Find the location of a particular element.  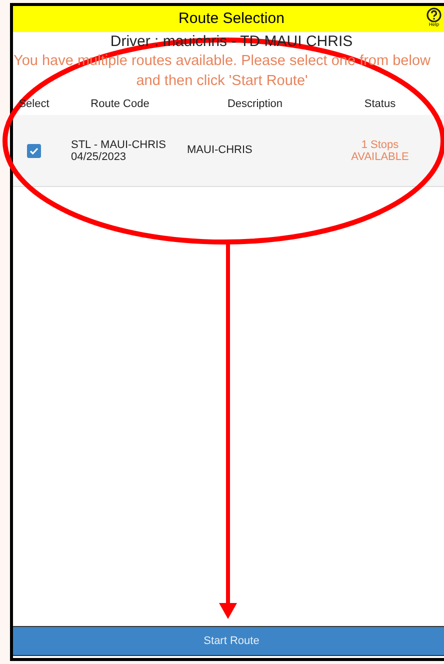

route-code: STL - MAUI-CHRIS is located at coordinates (119, 144).